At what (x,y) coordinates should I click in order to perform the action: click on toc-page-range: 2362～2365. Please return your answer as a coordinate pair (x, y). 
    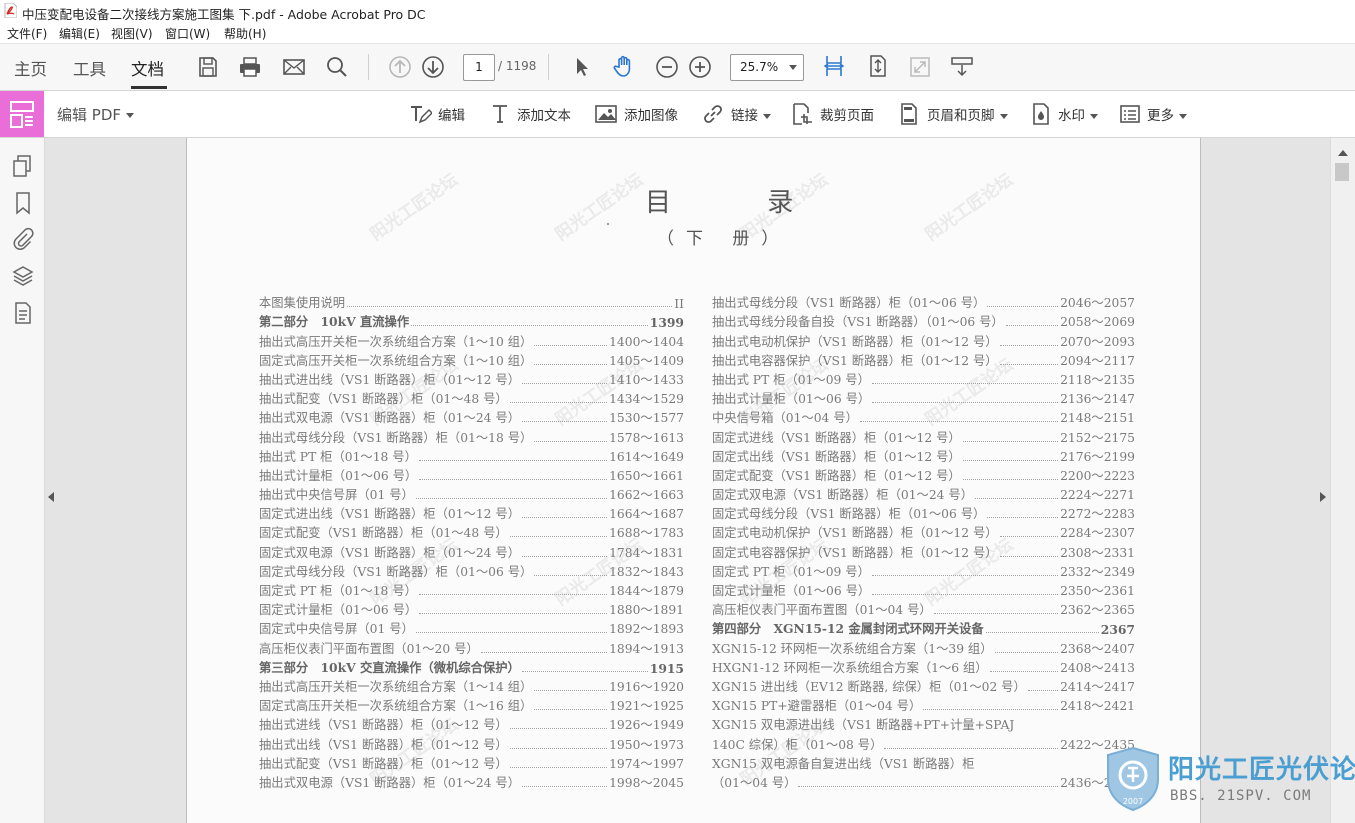
    Looking at the image, I should click on (1097, 610).